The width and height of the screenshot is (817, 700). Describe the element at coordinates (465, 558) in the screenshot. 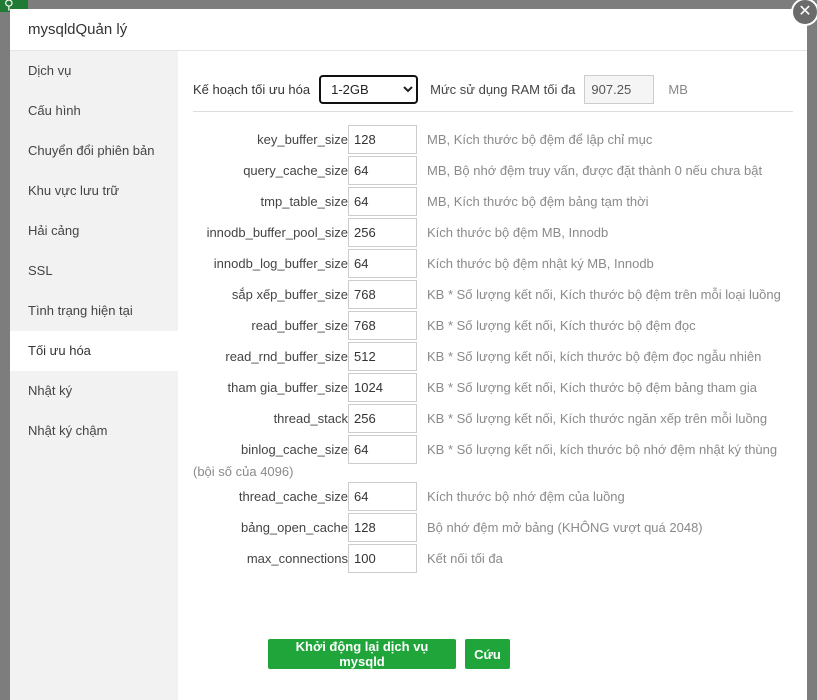

I see `param-desc: Kết nối tối đa` at that location.